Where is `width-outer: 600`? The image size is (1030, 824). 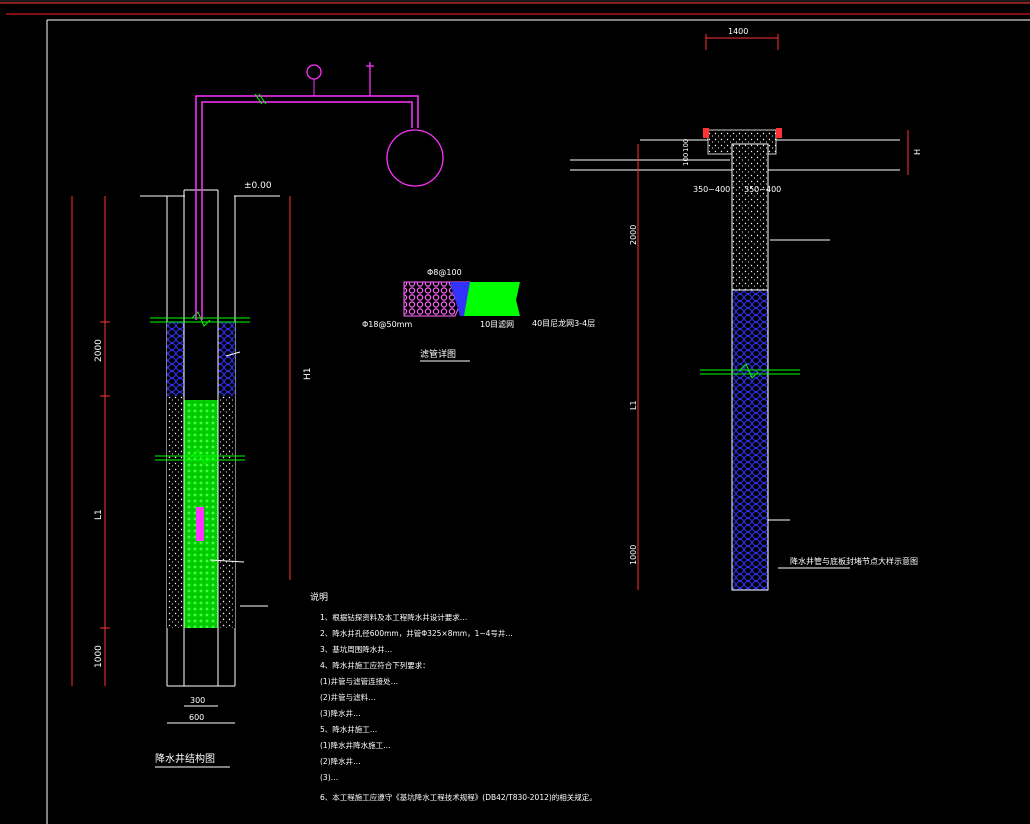 width-outer: 600 is located at coordinates (196, 717).